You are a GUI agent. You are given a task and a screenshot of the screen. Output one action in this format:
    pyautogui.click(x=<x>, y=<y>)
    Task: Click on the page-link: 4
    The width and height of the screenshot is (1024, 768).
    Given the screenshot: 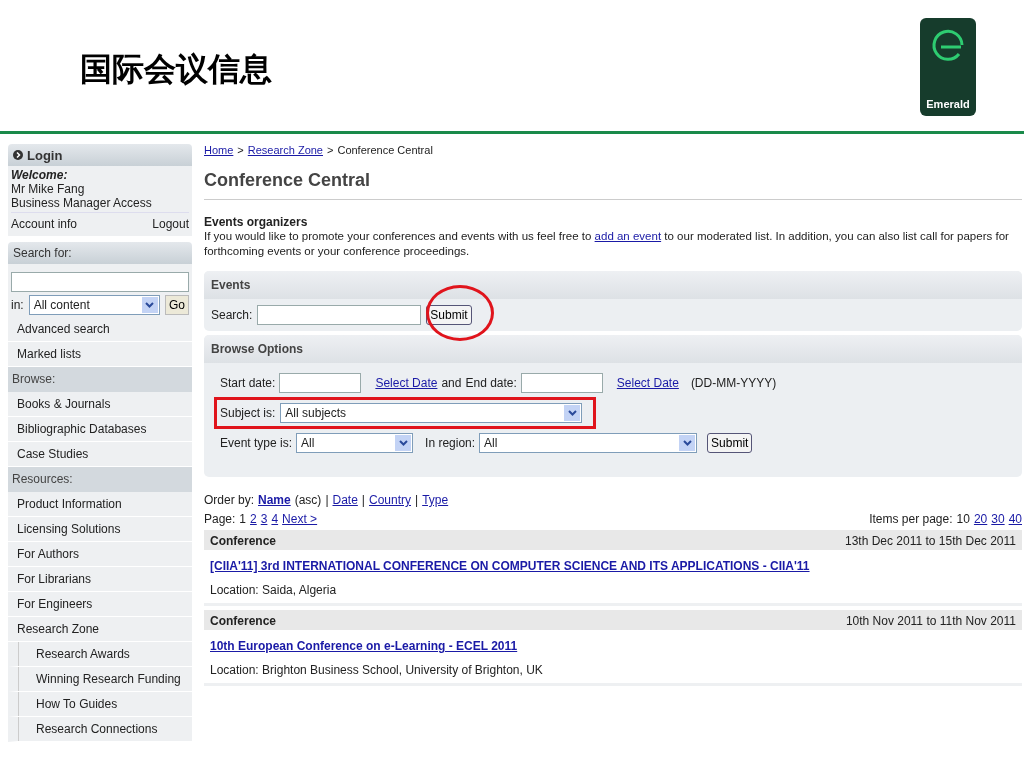 What is the action you would take?
    pyautogui.click(x=275, y=519)
    